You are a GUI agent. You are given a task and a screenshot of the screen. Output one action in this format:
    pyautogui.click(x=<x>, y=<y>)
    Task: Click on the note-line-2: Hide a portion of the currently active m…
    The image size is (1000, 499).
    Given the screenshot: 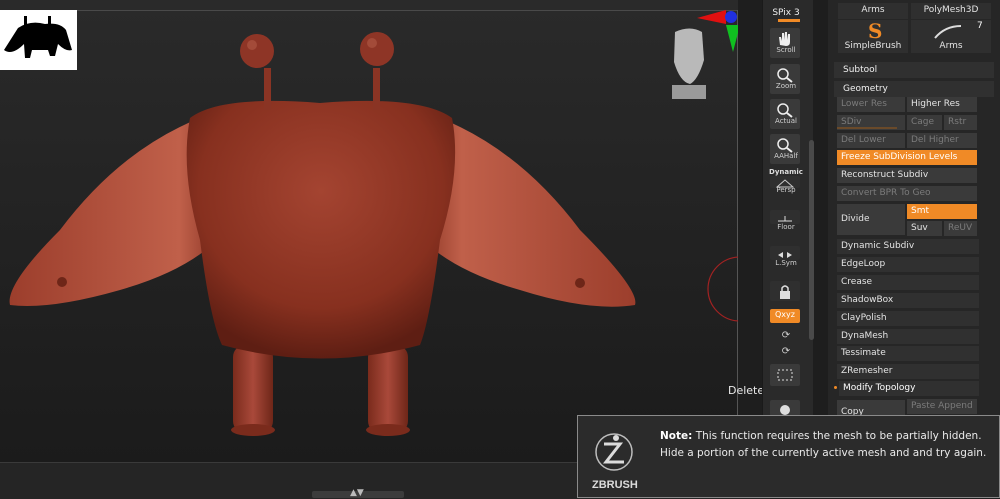 What is the action you would take?
    pyautogui.click(x=823, y=453)
    